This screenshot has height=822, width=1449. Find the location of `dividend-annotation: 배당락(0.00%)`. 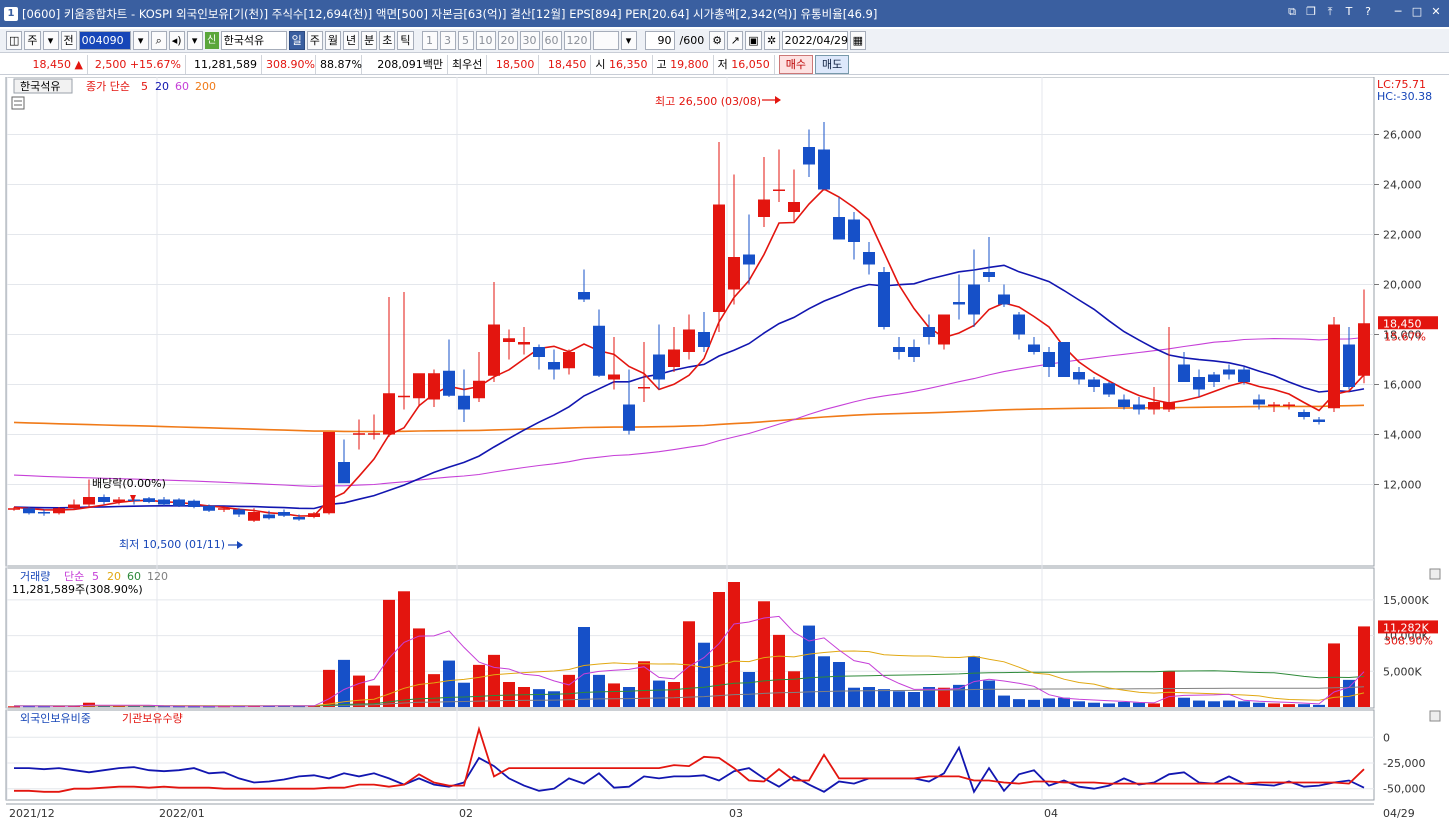

dividend-annotation: 배당락(0.00%) is located at coordinates (129, 483).